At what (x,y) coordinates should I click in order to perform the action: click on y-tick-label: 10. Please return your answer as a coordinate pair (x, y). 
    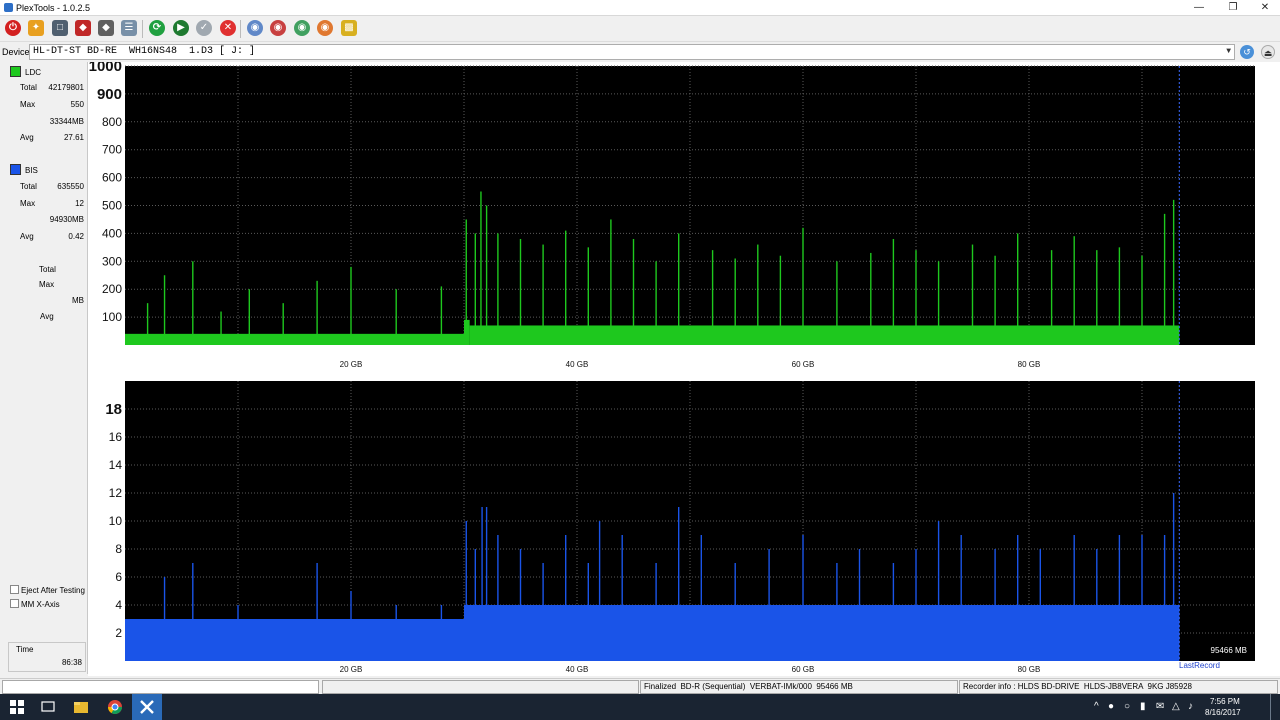
    Looking at the image, I should click on (116, 521).